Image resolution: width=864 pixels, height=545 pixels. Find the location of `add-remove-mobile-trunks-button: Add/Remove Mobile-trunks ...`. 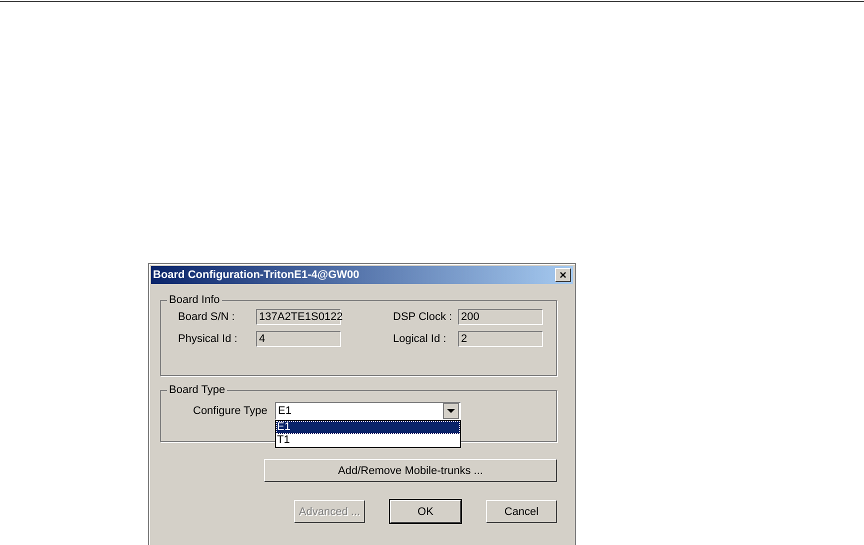

add-remove-mobile-trunks-button: Add/Remove Mobile-trunks ... is located at coordinates (410, 470).